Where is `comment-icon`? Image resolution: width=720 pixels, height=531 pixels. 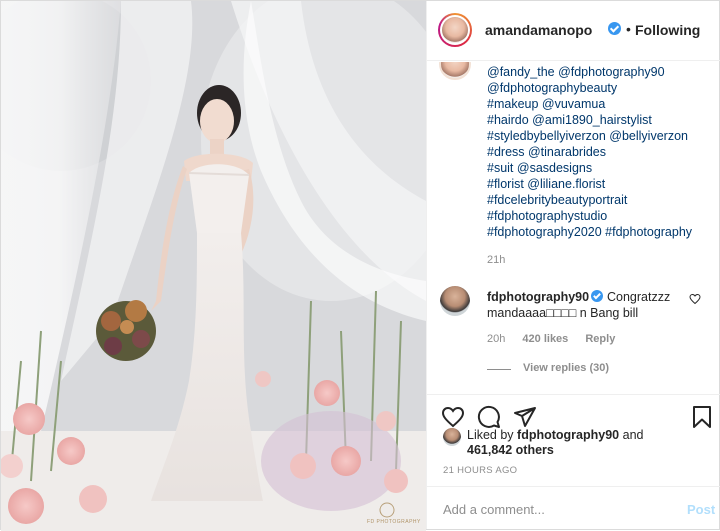
comment-icon is located at coordinates (489, 417).